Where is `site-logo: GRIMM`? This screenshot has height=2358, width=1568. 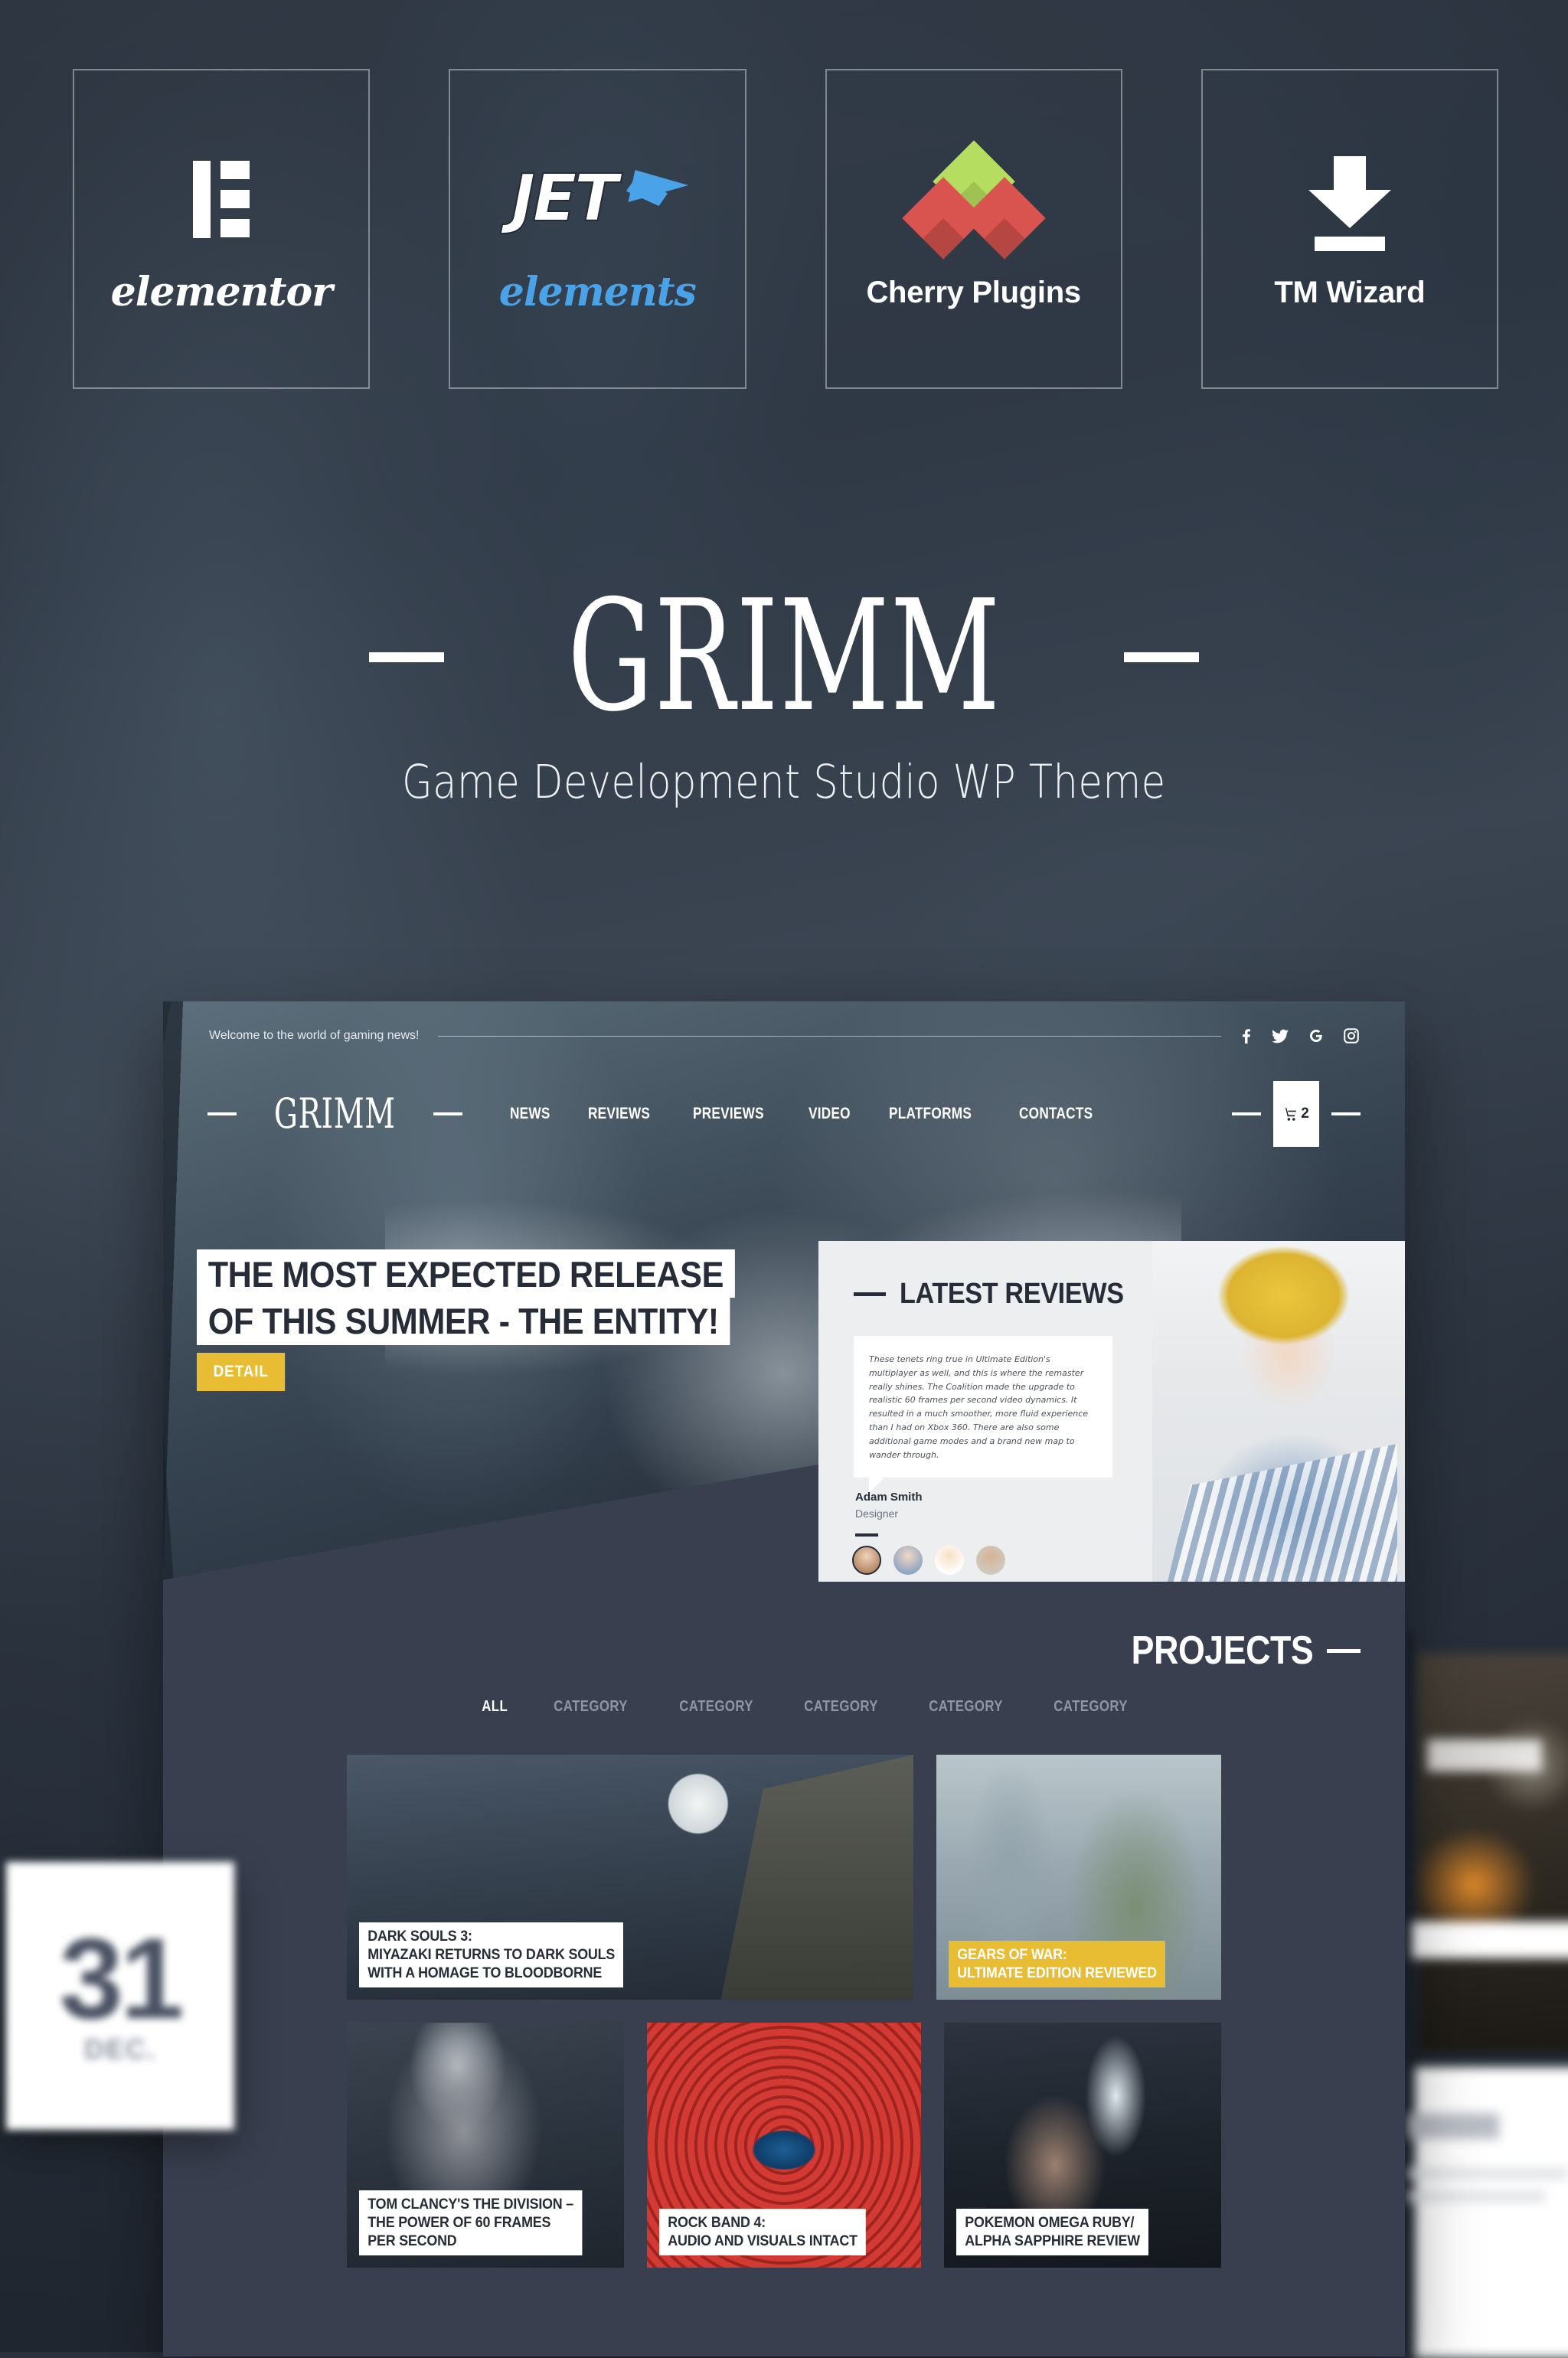
site-logo: GRIMM is located at coordinates (334, 1114).